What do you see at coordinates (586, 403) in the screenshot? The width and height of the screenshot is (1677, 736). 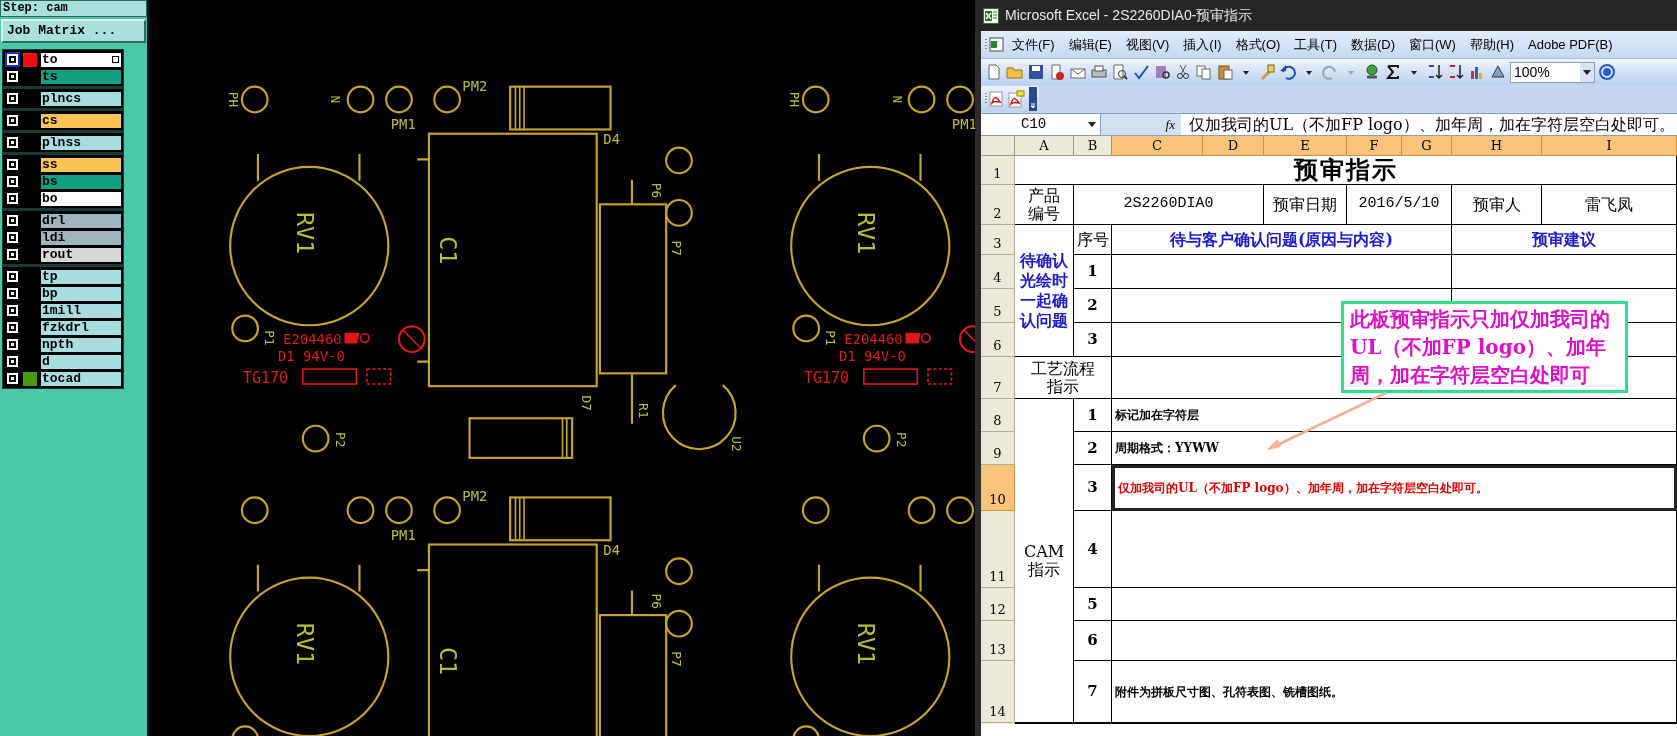 I see `reference-designator: D7` at bounding box center [586, 403].